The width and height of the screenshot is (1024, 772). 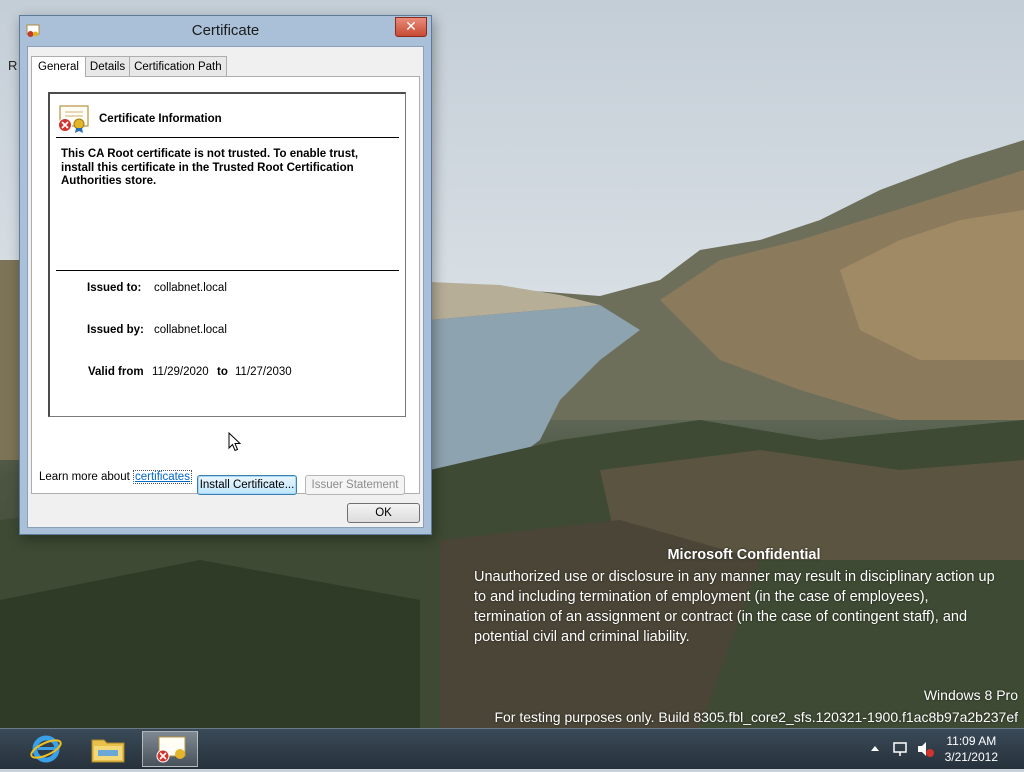 What do you see at coordinates (160, 119) in the screenshot?
I see `certificate-info-heading: Certificate Information` at bounding box center [160, 119].